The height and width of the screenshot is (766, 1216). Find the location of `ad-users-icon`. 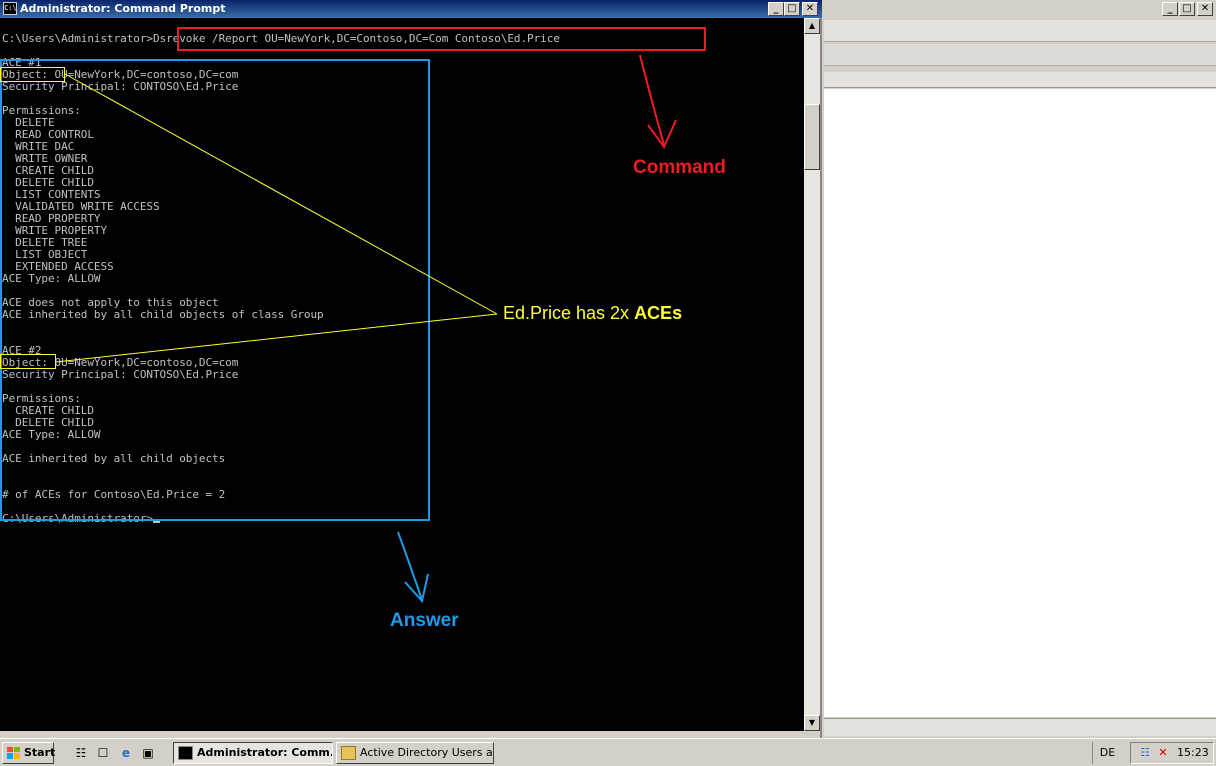

ad-users-icon is located at coordinates (348, 753).